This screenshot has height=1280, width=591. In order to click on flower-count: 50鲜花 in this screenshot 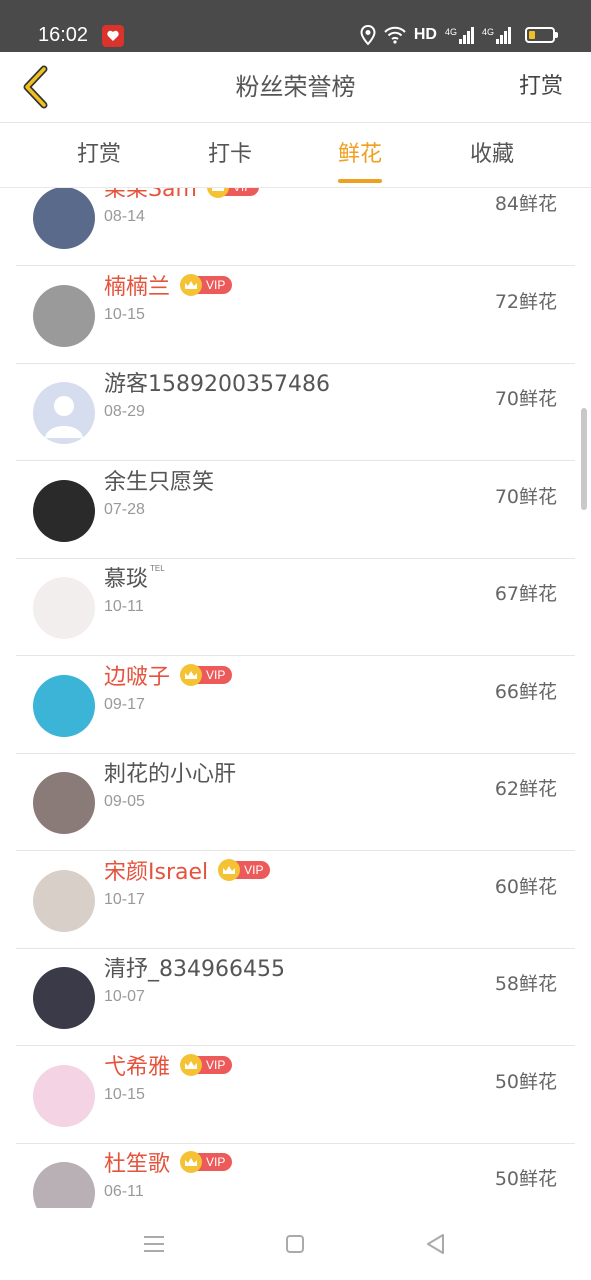, I will do `click(525, 1081)`.